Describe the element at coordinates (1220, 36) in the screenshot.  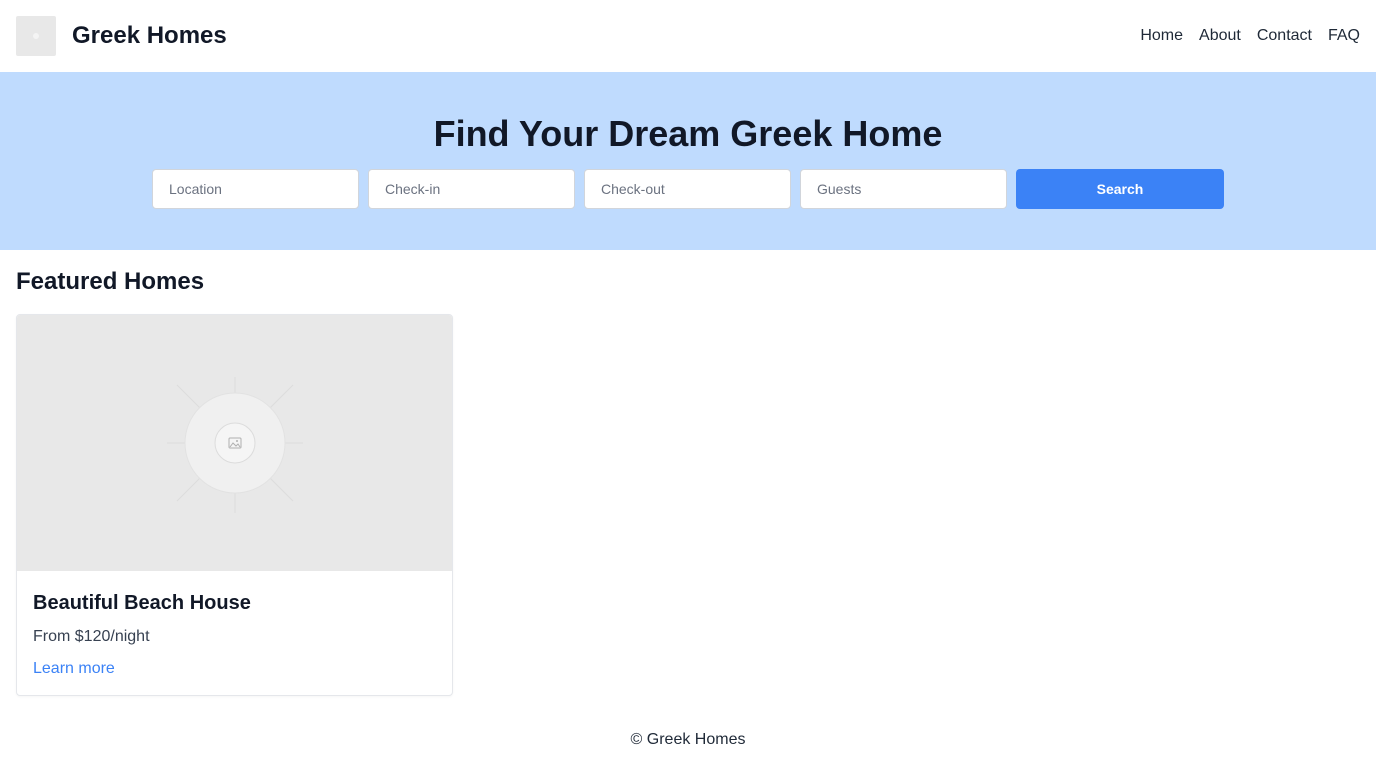
I see `nav-about-link: About` at that location.